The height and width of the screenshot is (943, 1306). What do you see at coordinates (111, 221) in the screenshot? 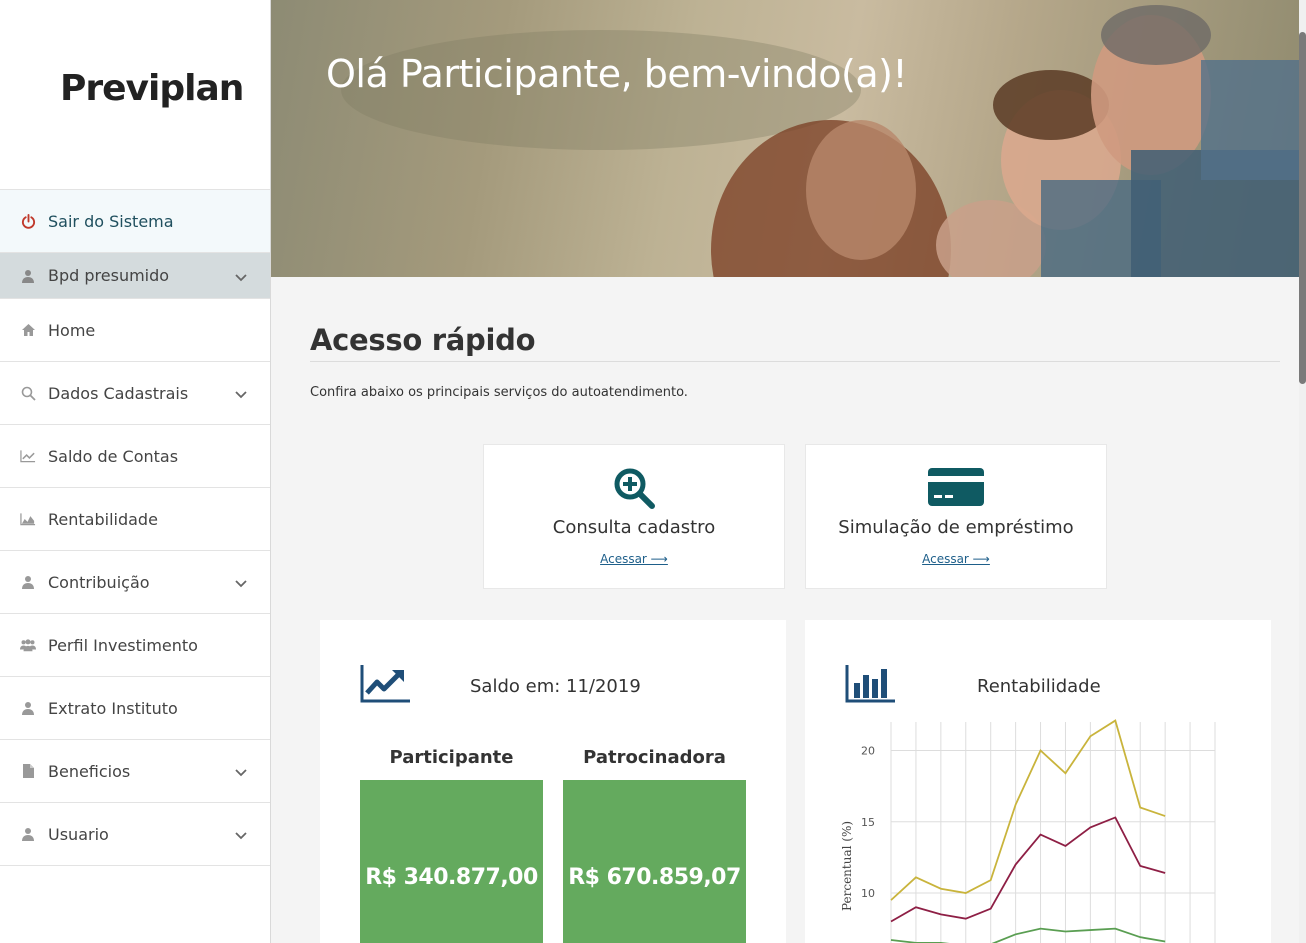
I see `sidebar-item-label: Sair do Sistema` at bounding box center [111, 221].